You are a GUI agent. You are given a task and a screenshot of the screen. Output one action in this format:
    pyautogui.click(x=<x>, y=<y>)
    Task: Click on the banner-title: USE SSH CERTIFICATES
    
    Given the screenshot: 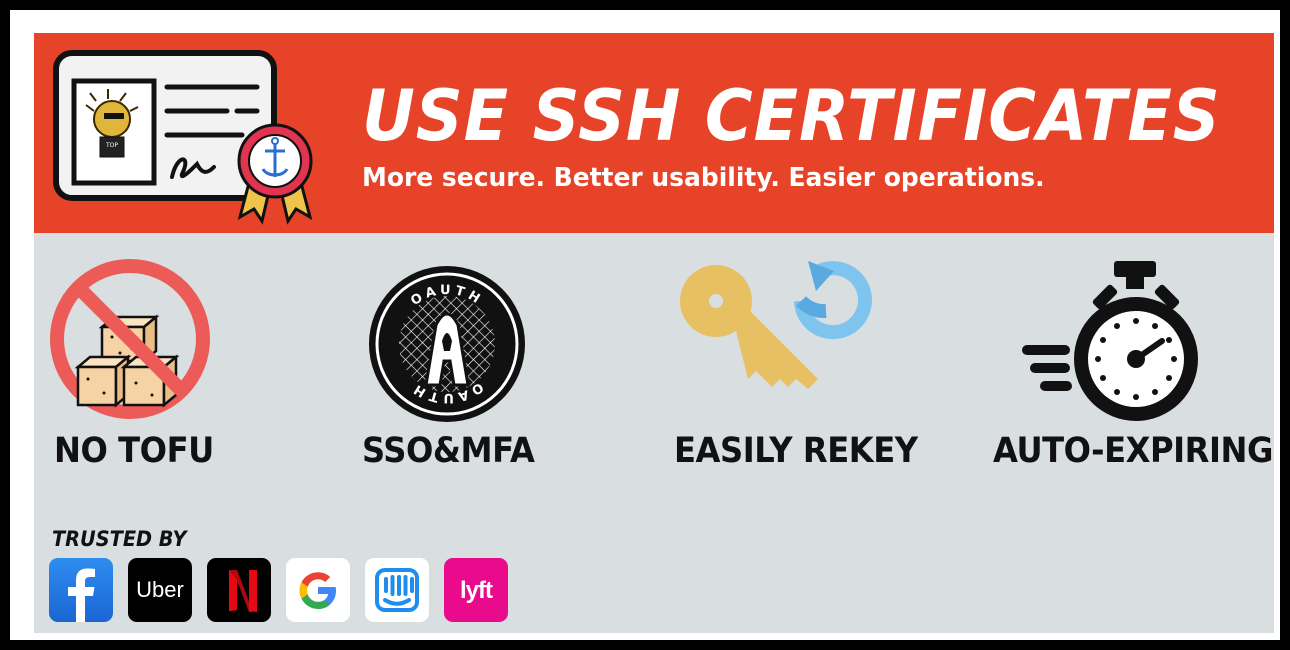 What is the action you would take?
    pyautogui.click(x=791, y=116)
    